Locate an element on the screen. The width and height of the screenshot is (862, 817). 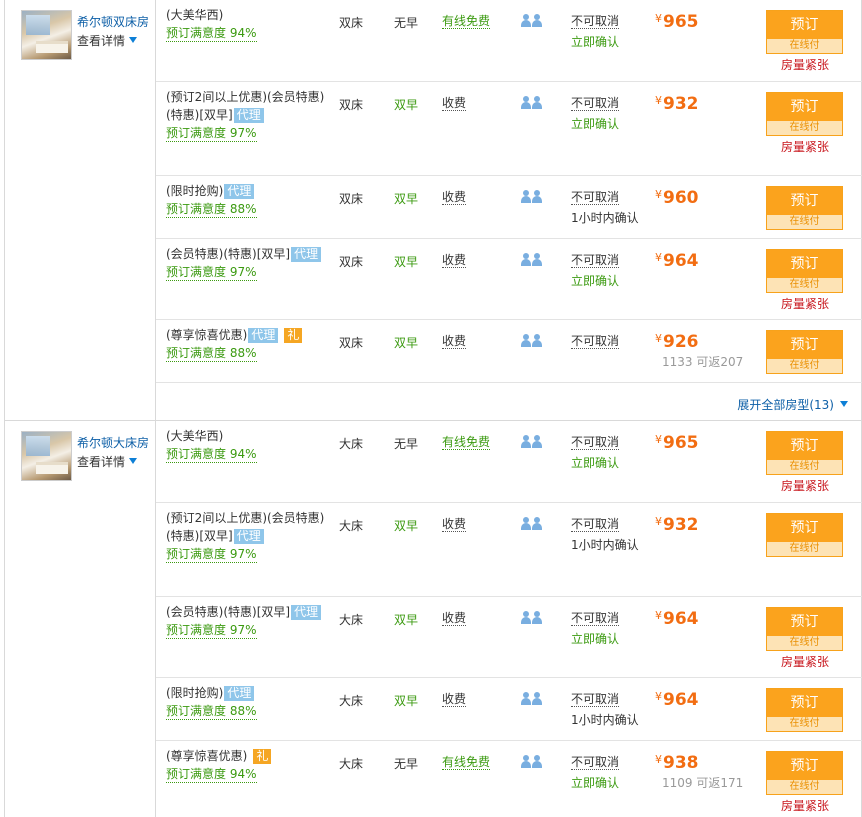
price: ¥932 is located at coordinates (677, 525).